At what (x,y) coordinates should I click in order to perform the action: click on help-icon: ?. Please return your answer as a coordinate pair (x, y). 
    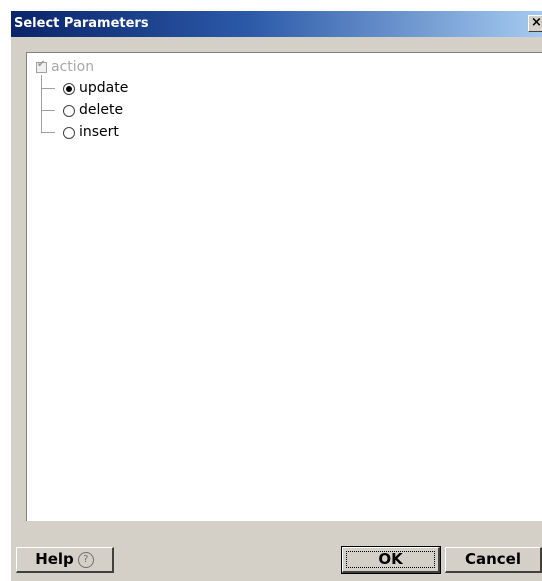
    Looking at the image, I should click on (85, 559).